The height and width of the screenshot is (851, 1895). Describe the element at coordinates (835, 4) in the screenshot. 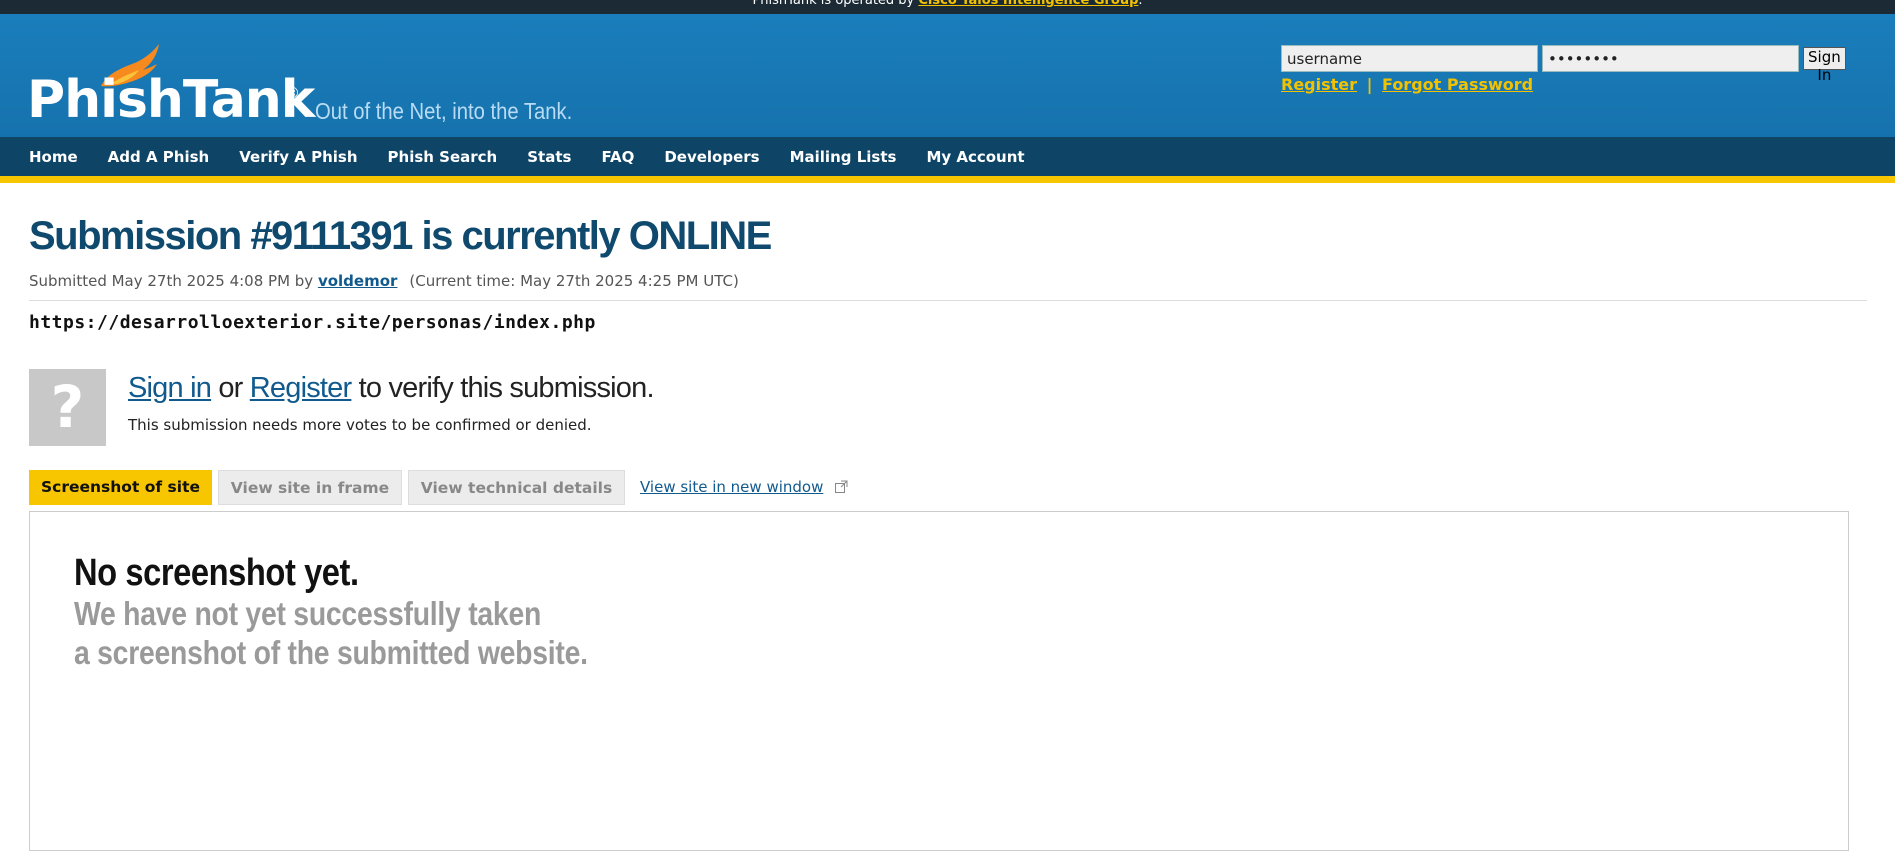

I see `announcement-text: PhishTank is operated by` at that location.